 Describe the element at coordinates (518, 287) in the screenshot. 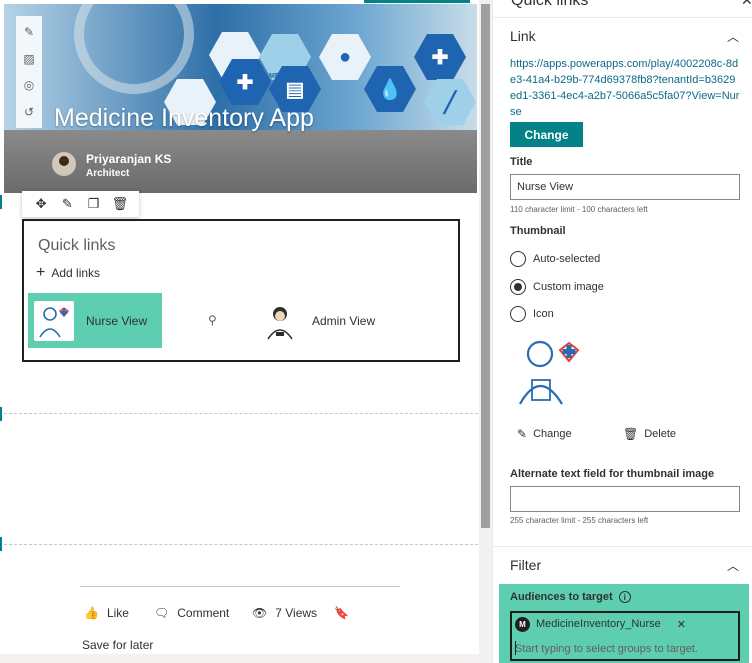

I see `radio-circle-checked` at that location.